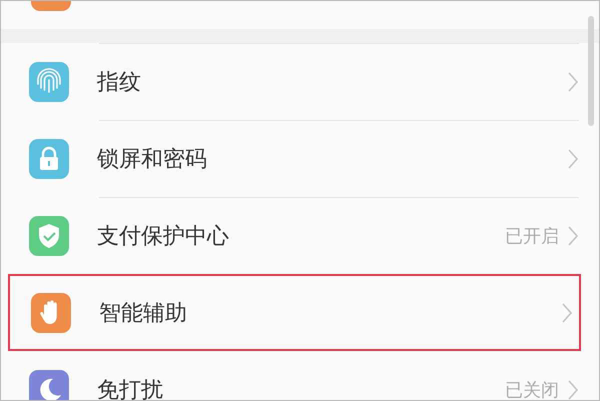 This screenshot has width=600, height=401. Describe the element at coordinates (301, 235) in the screenshot. I see `settings-item: 支付保护中心` at that location.